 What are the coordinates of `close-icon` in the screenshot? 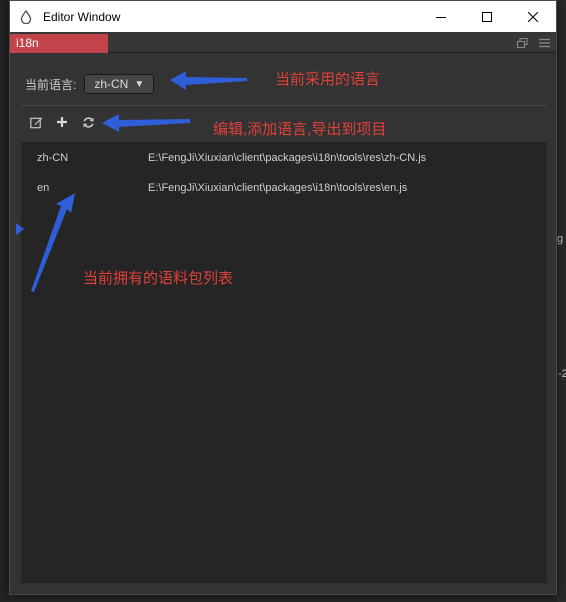 It's located at (533, 16).